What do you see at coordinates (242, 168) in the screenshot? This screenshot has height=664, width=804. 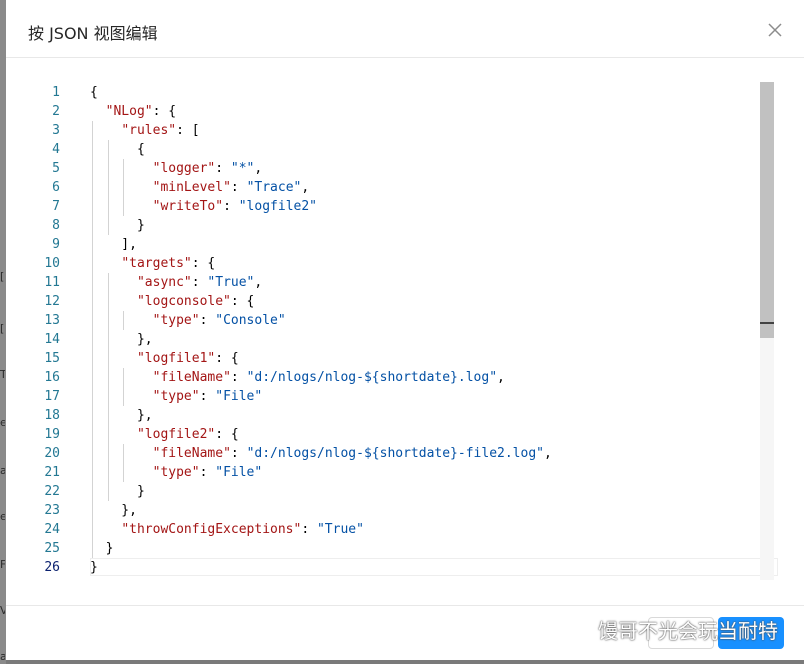 I see `json-string: "*"` at bounding box center [242, 168].